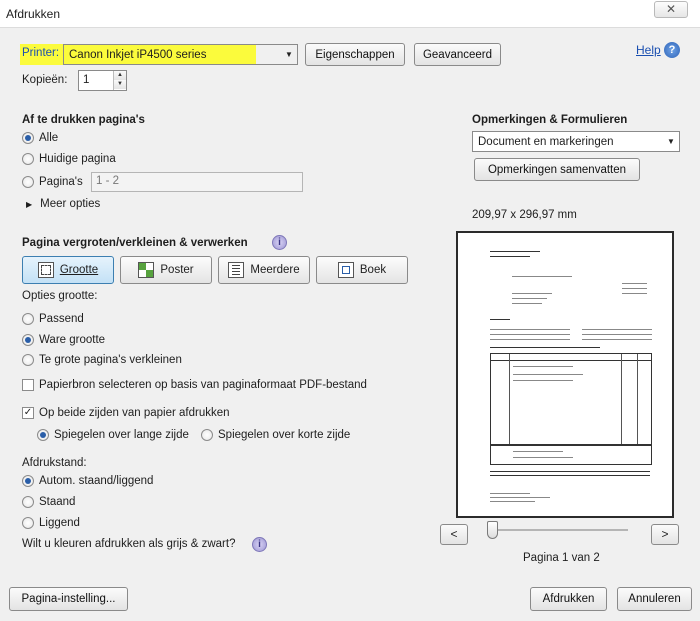 This screenshot has height=621, width=700. Describe the element at coordinates (60, 296) in the screenshot. I see `size-options-label: Opties grootte:` at that location.